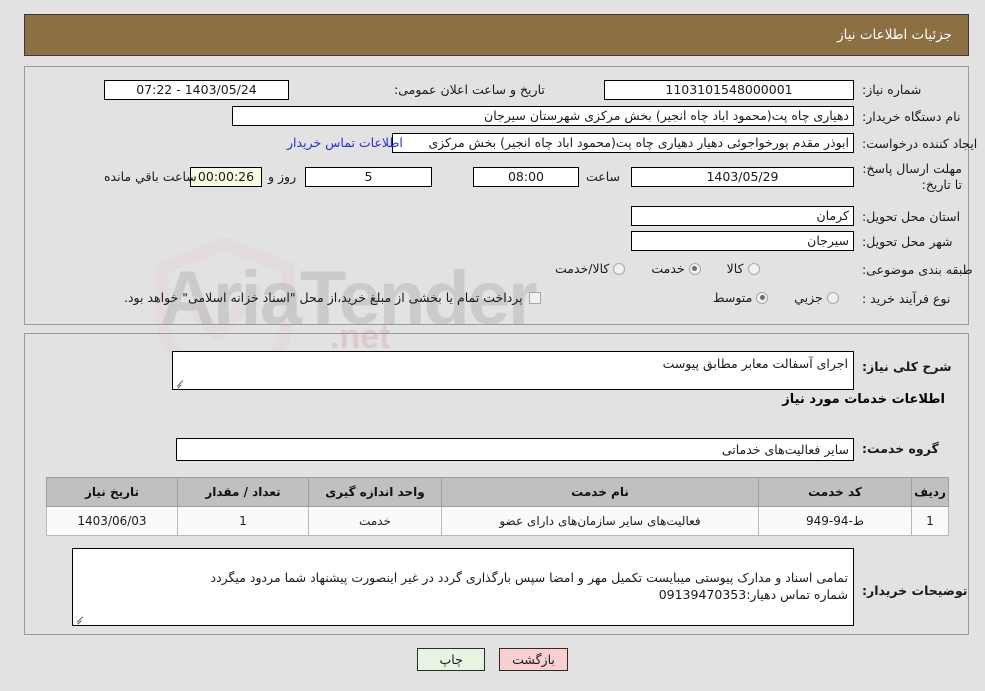 The image size is (985, 691). I want to click on province-field: کرمان, so click(742, 216).